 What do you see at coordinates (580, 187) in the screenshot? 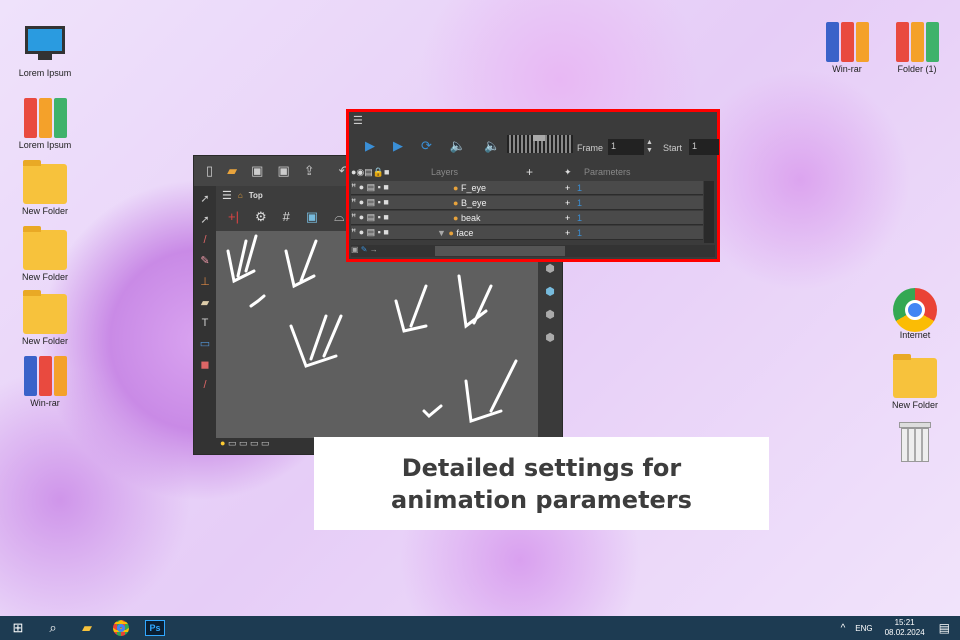
I see `layer-param: 1` at bounding box center [580, 187].